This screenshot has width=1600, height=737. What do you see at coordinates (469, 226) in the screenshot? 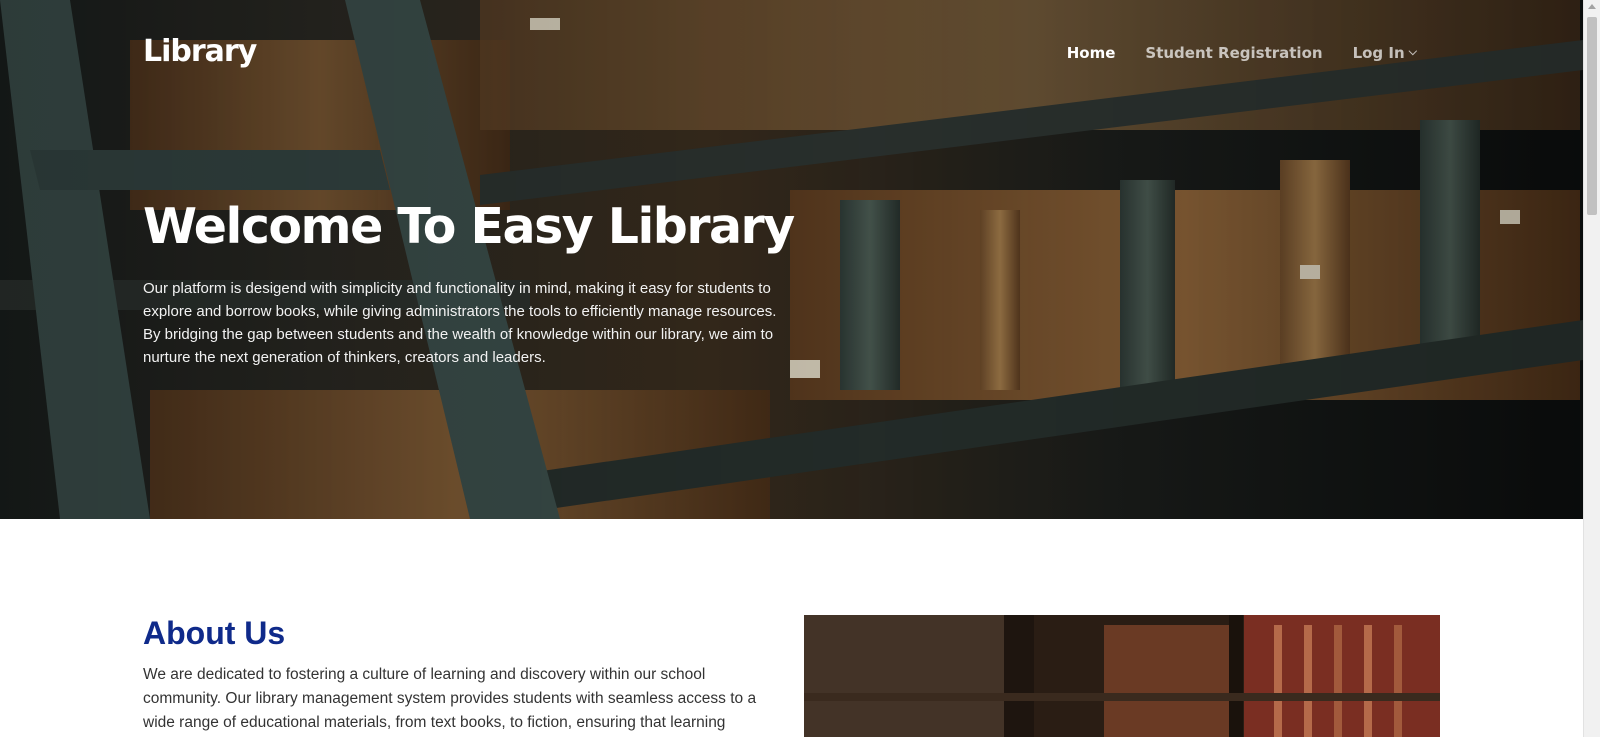
I see `hero-title: Welcome To Easy Library` at bounding box center [469, 226].